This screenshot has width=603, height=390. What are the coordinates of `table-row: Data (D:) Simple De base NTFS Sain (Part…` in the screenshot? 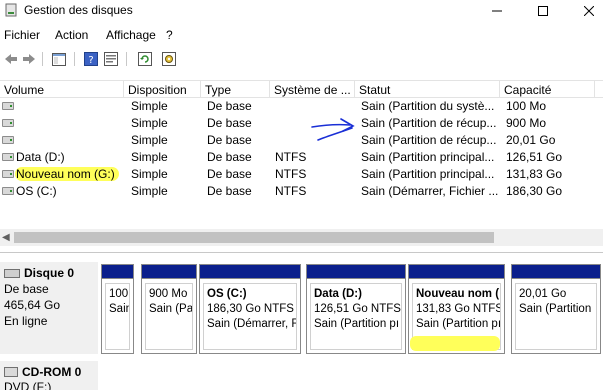 It's located at (301, 157).